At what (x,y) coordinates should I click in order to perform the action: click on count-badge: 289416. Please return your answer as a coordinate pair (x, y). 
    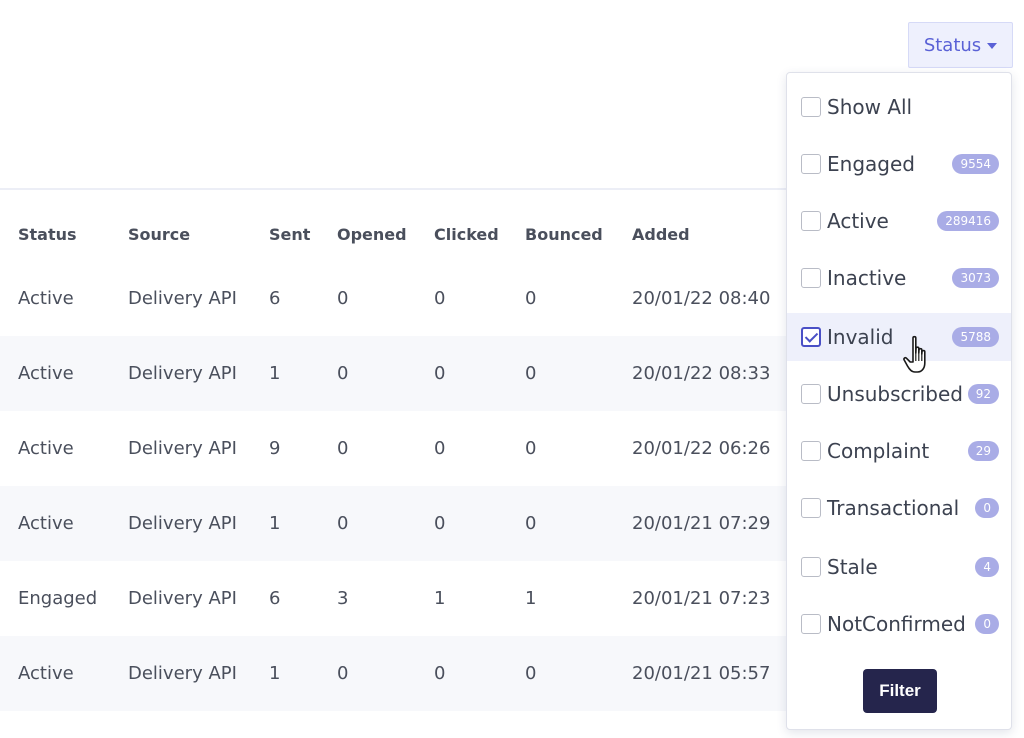
    Looking at the image, I should click on (968, 221).